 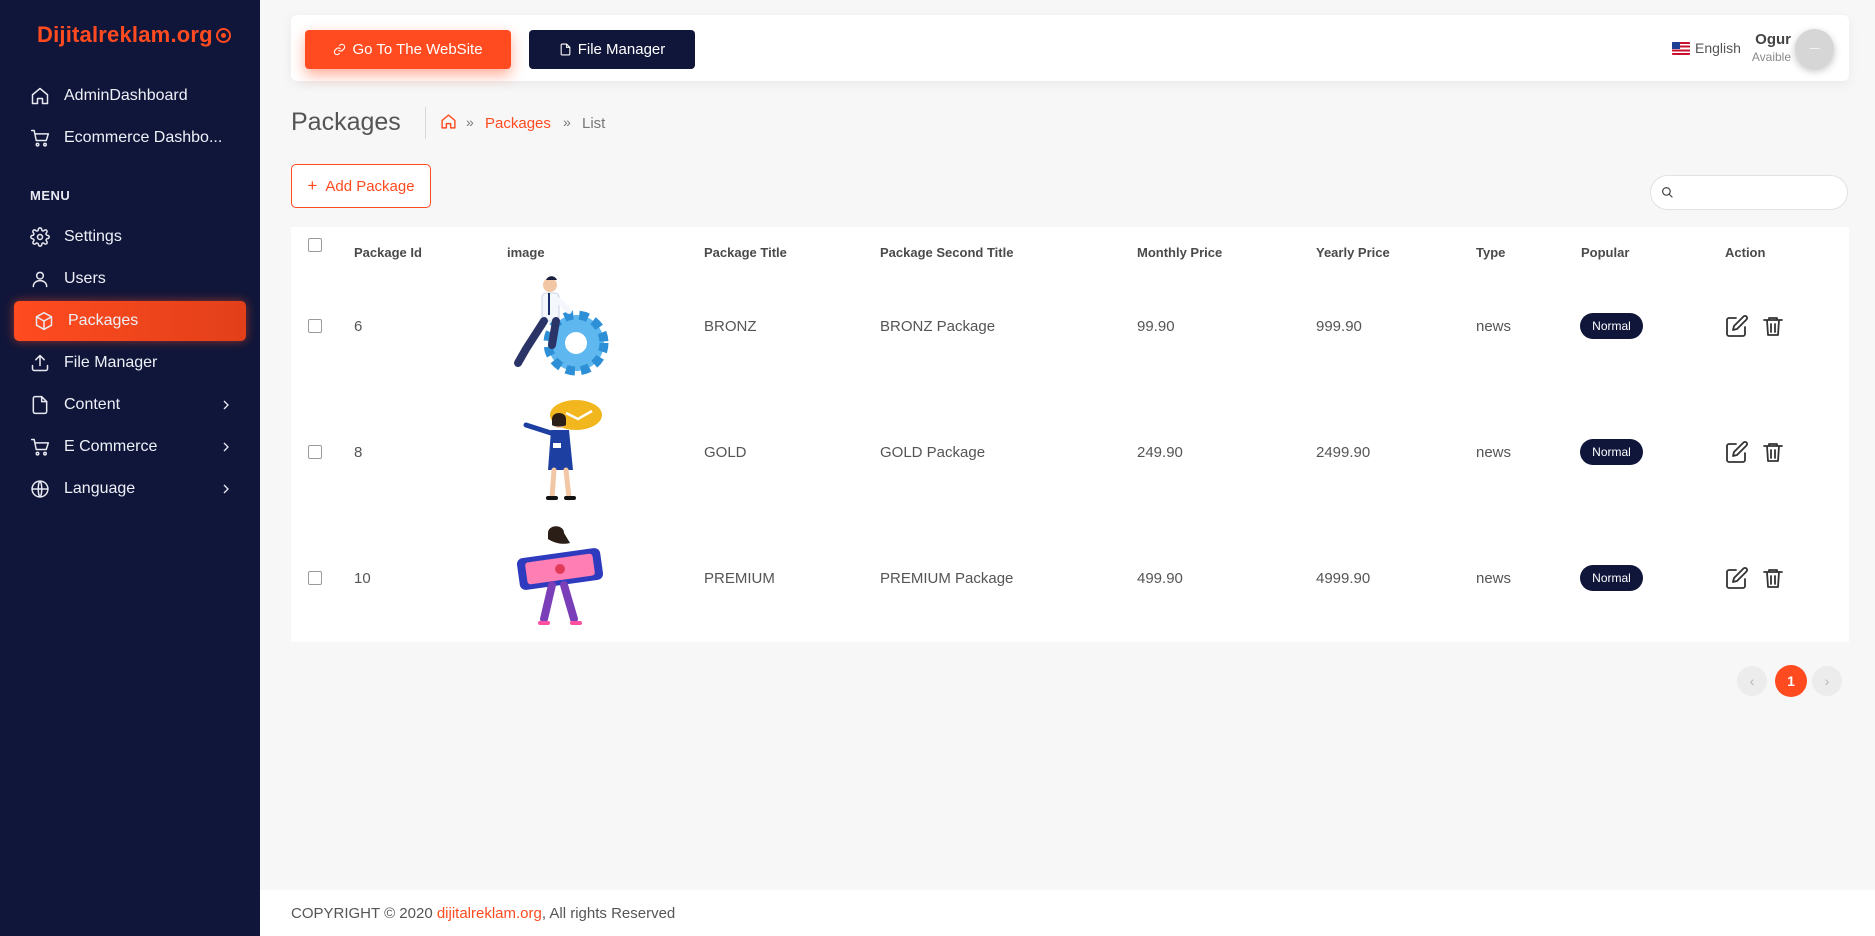 I want to click on column-header-type: Type, so click(x=1490, y=252).